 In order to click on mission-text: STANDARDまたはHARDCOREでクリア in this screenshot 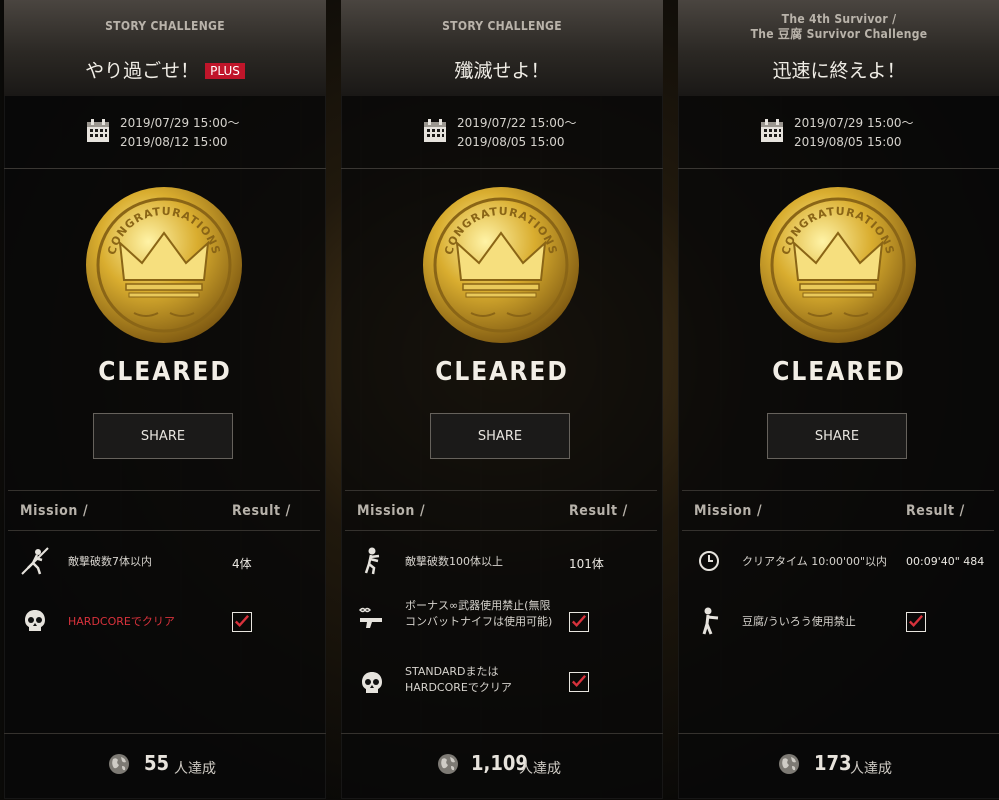, I will do `click(458, 679)`.